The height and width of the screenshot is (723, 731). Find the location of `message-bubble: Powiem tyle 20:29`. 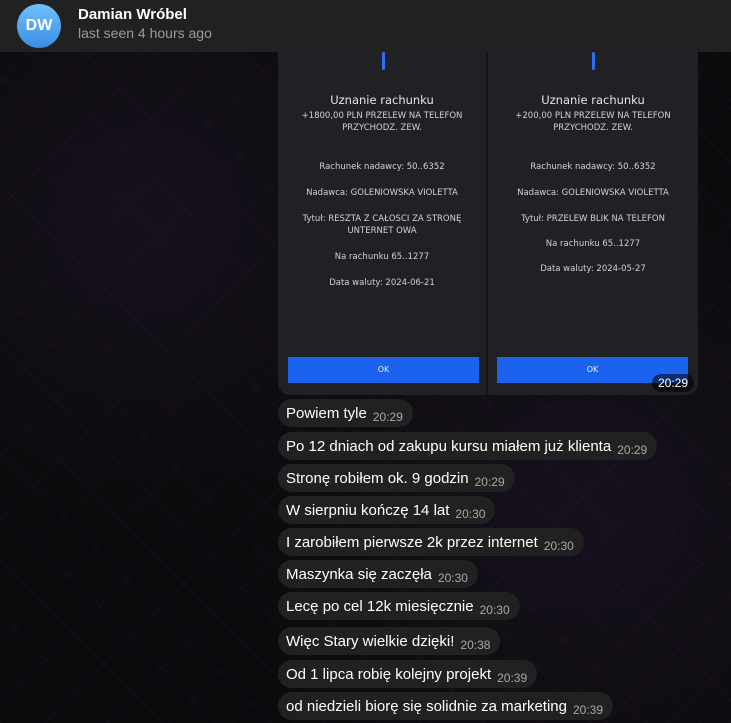

message-bubble: Powiem tyle 20:29 is located at coordinates (345, 413).